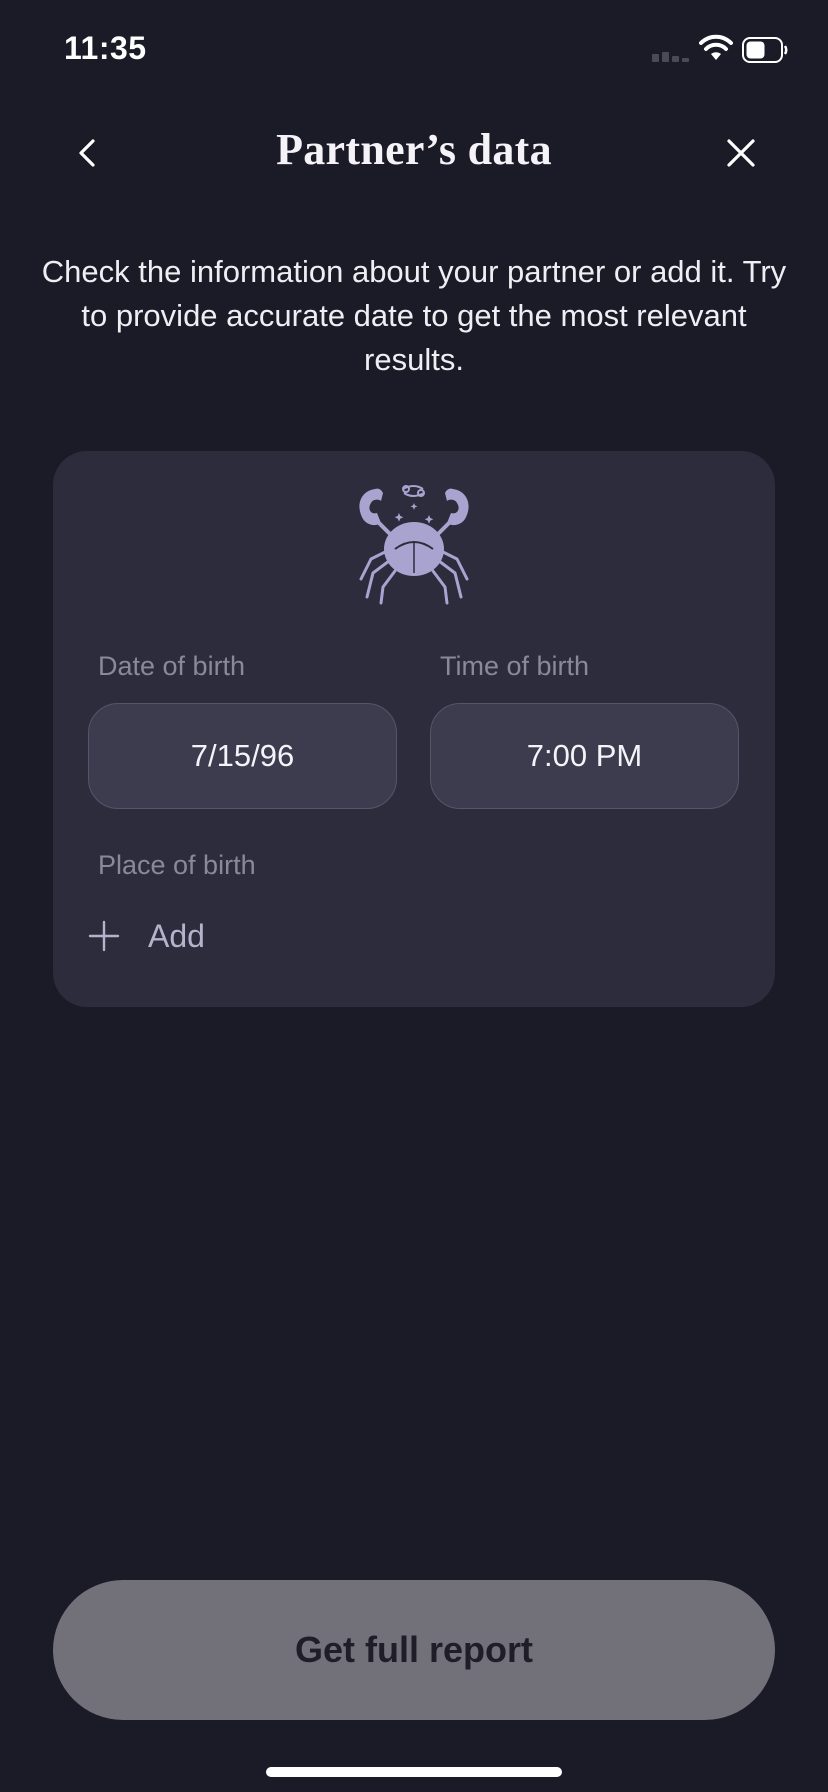 The height and width of the screenshot is (1792, 828). I want to click on date-of-birth-picker: 7/15/96, so click(242, 756).